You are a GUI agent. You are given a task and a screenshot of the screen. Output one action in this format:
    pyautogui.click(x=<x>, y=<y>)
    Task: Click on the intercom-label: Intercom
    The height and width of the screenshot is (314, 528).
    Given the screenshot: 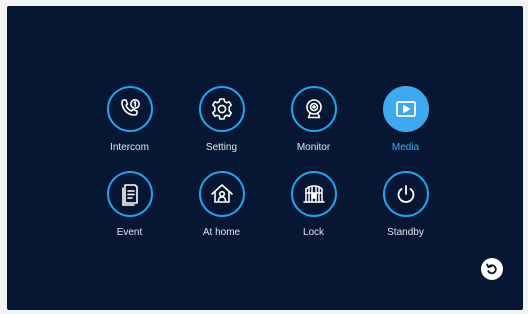 What is the action you would take?
    pyautogui.click(x=129, y=147)
    